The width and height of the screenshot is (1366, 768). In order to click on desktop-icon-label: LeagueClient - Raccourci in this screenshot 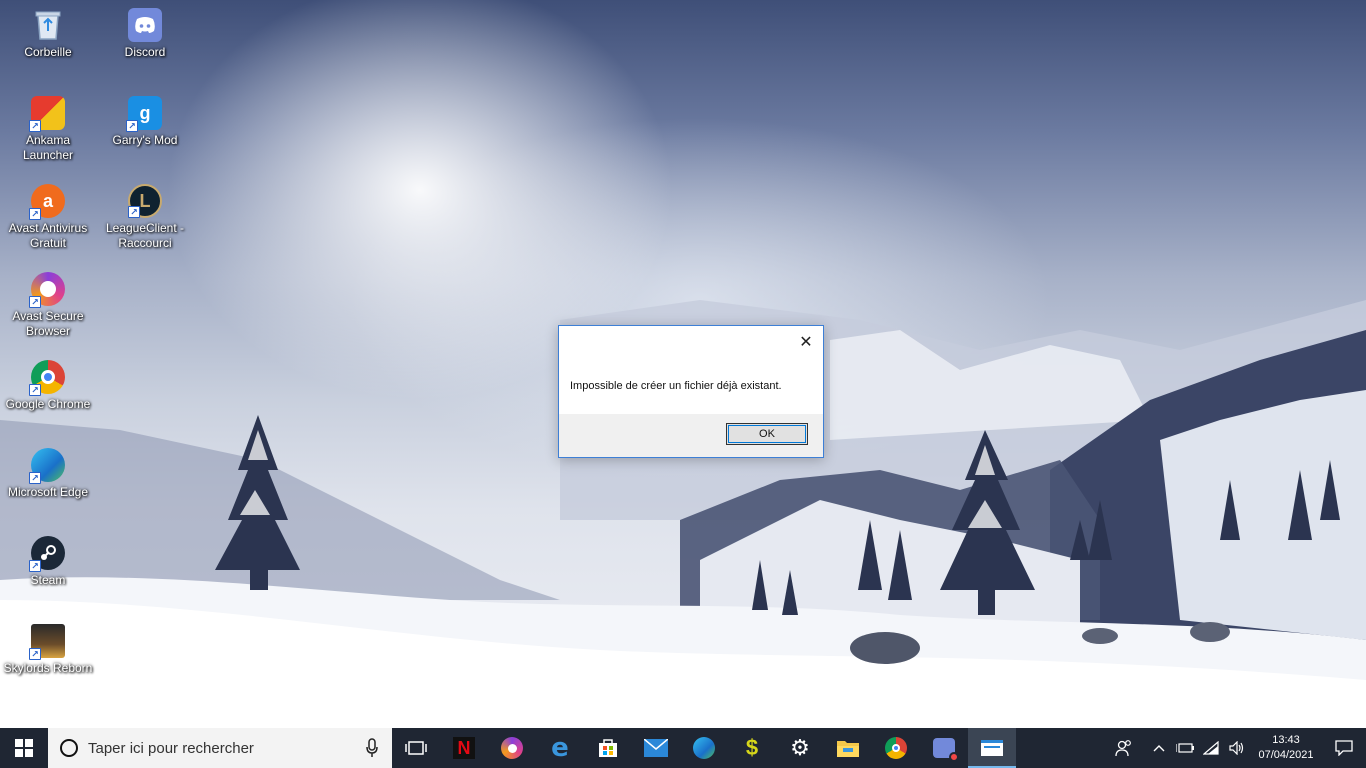, I will do `click(145, 235)`.